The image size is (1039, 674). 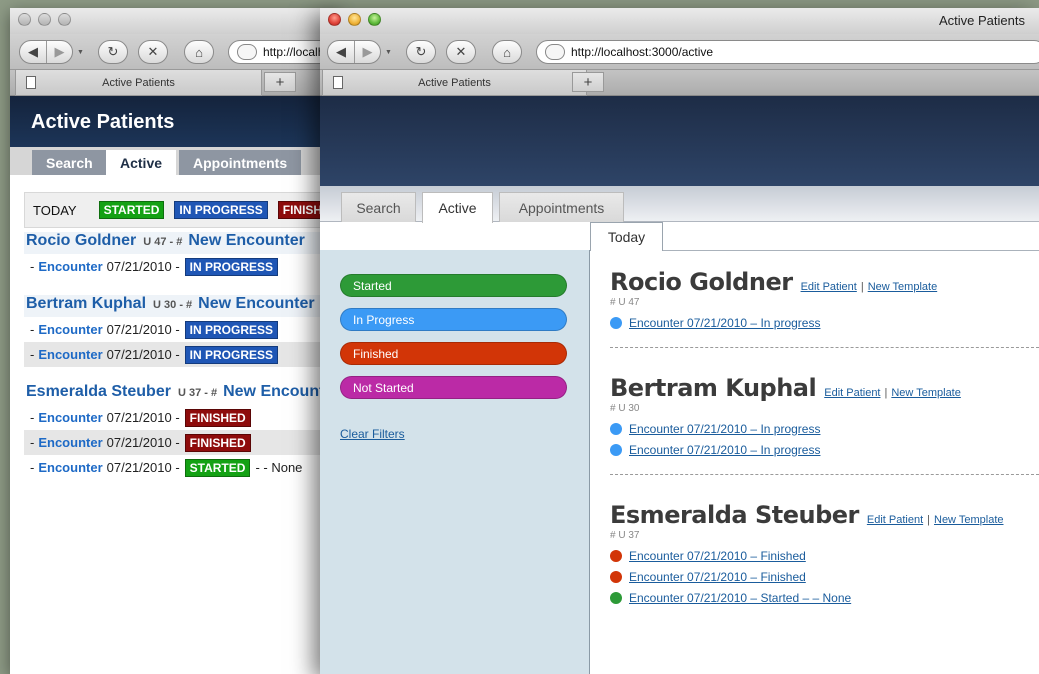 I want to click on filter-not-started: Not Started, so click(x=453, y=387).